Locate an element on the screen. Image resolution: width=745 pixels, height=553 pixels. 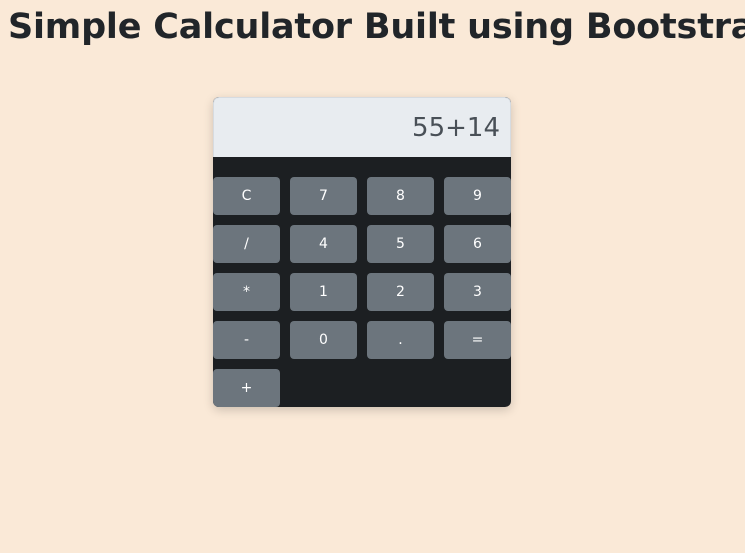
digit-0-button: 0 is located at coordinates (323, 340).